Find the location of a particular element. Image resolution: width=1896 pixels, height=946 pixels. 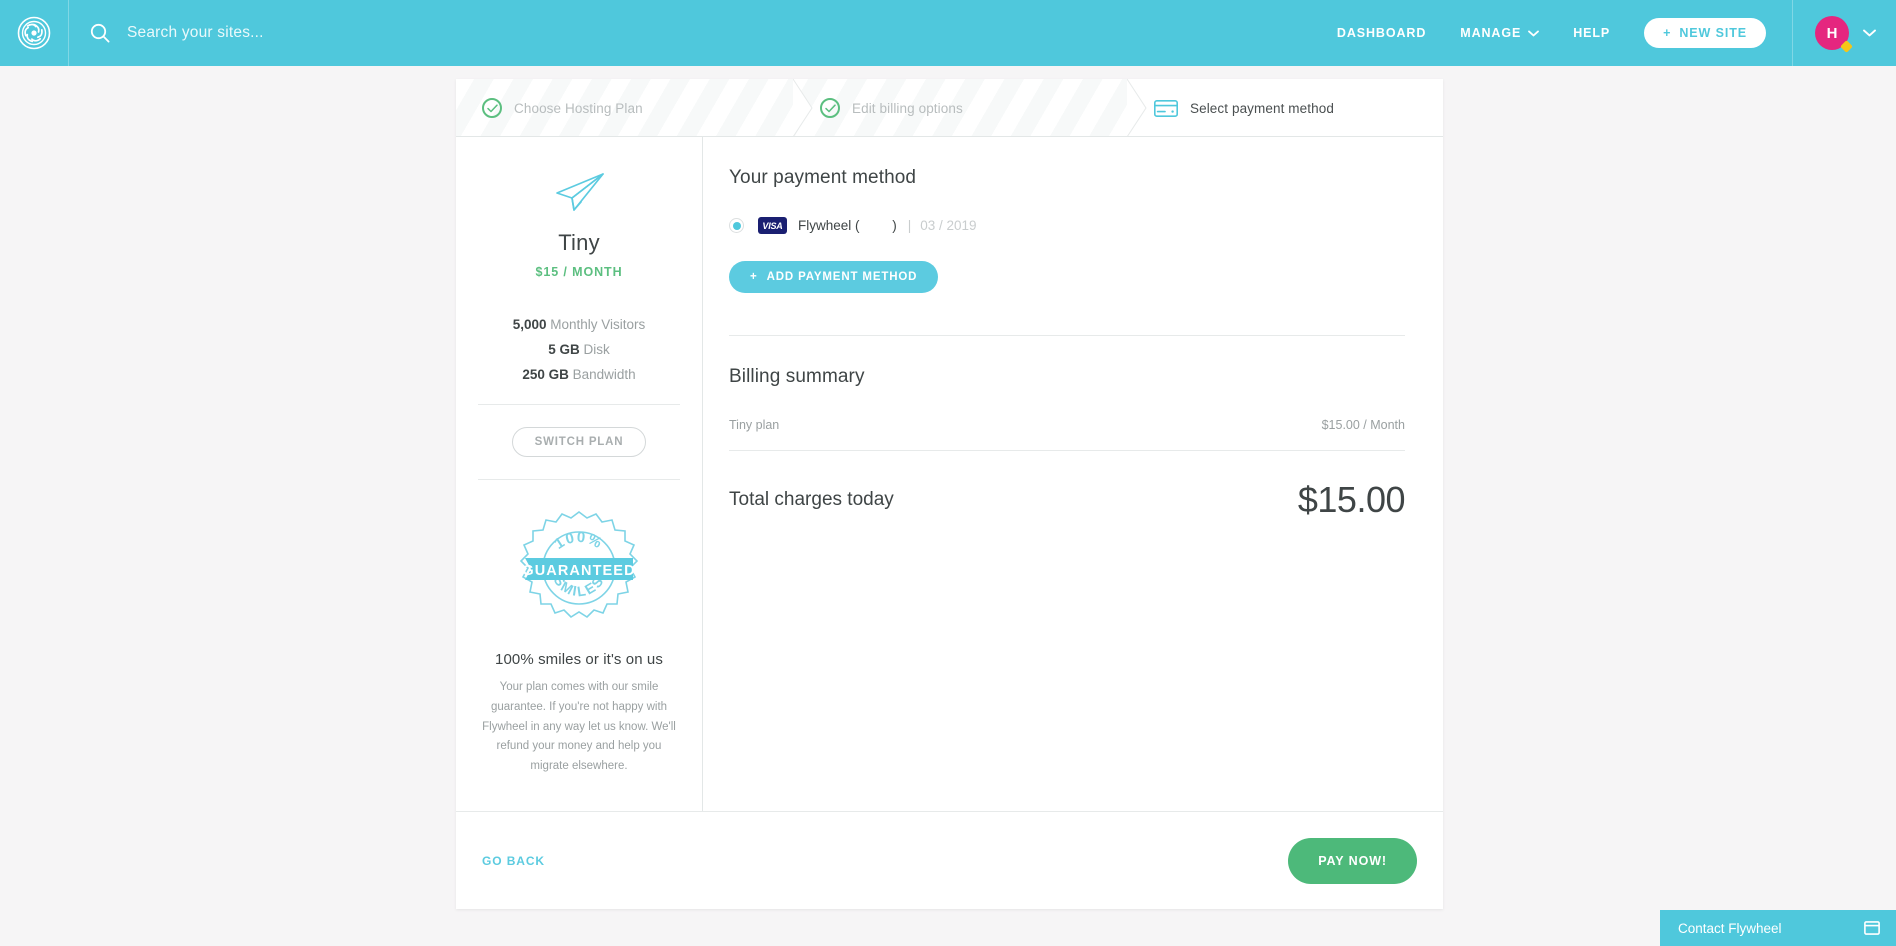

new-site-button-label: NEW SITE is located at coordinates (1713, 33).